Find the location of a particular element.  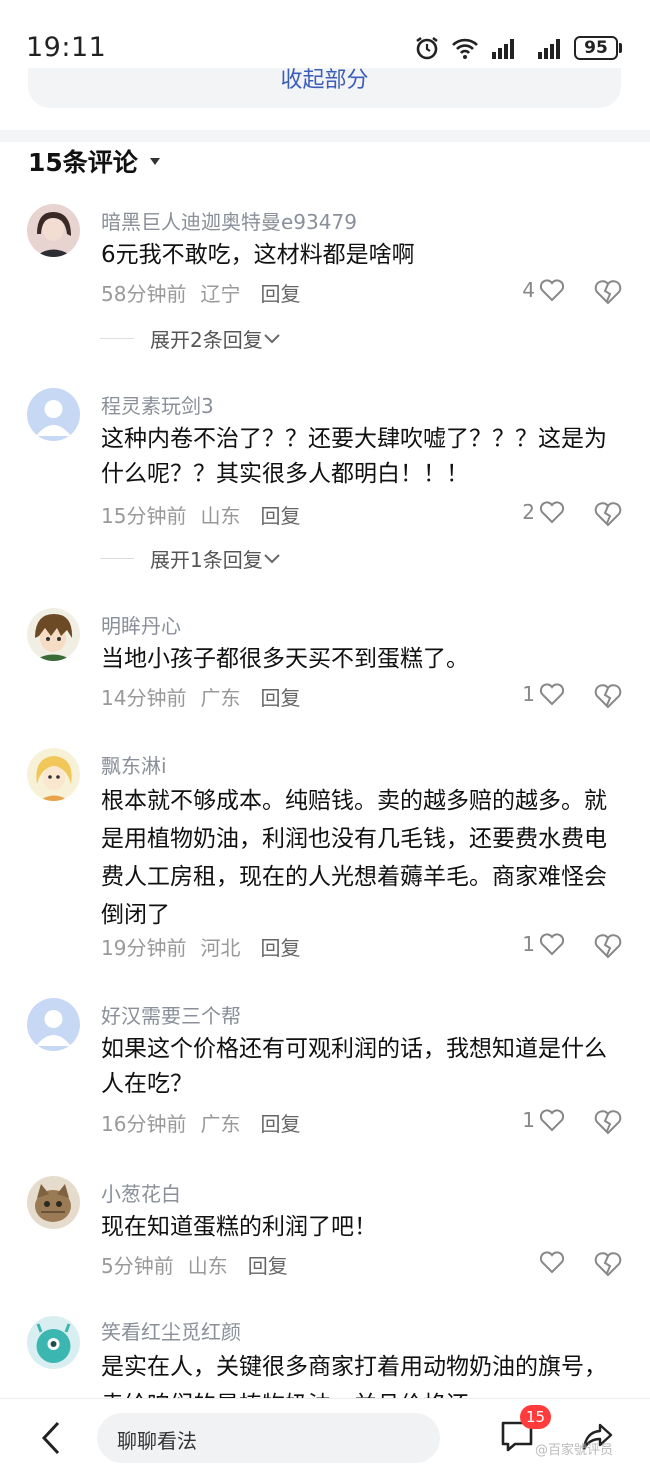

comment-text: 现在知道蛋糕的利润了吧！ is located at coordinates (239, 1227).